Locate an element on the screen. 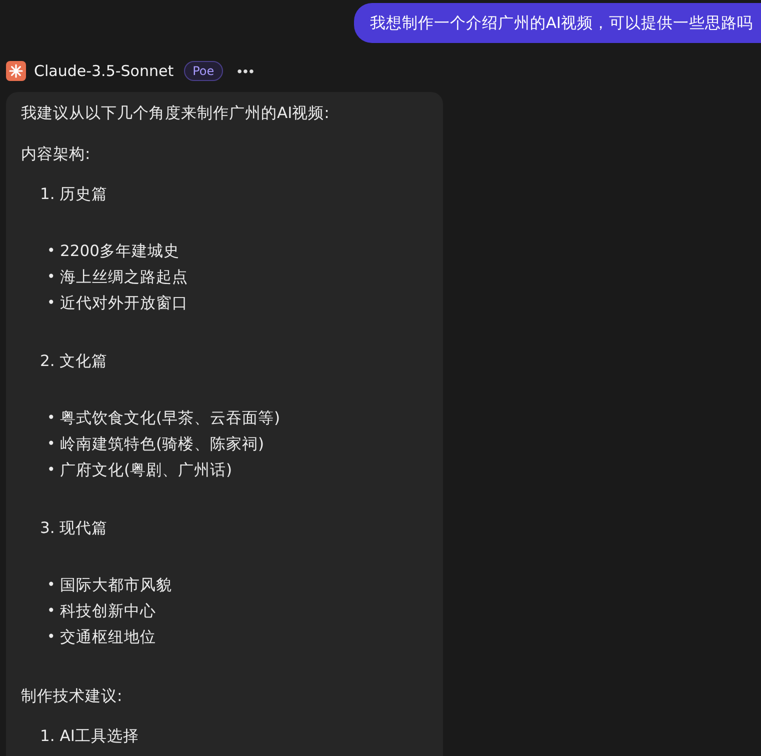 The image size is (761, 756). bullet-item: 2200多年建城史 is located at coordinates (120, 251).